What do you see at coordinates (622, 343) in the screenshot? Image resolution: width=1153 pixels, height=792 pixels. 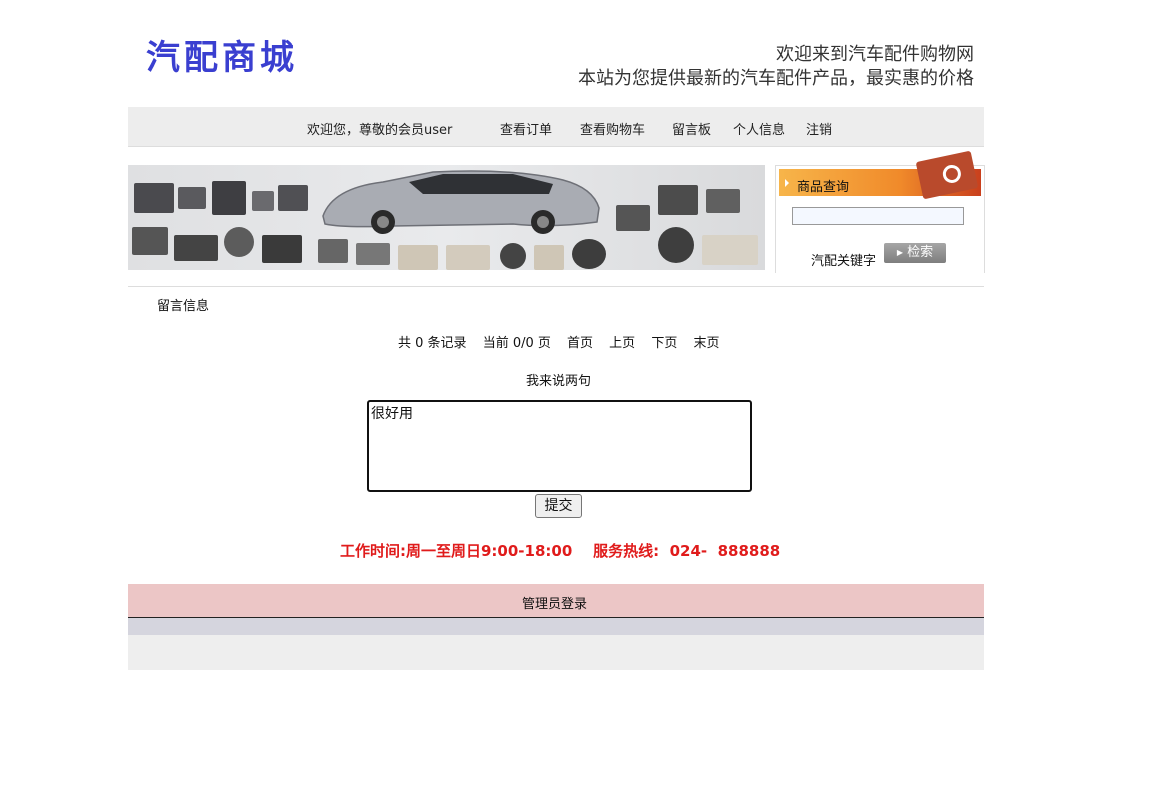 I see `pager-prev: 上页` at bounding box center [622, 343].